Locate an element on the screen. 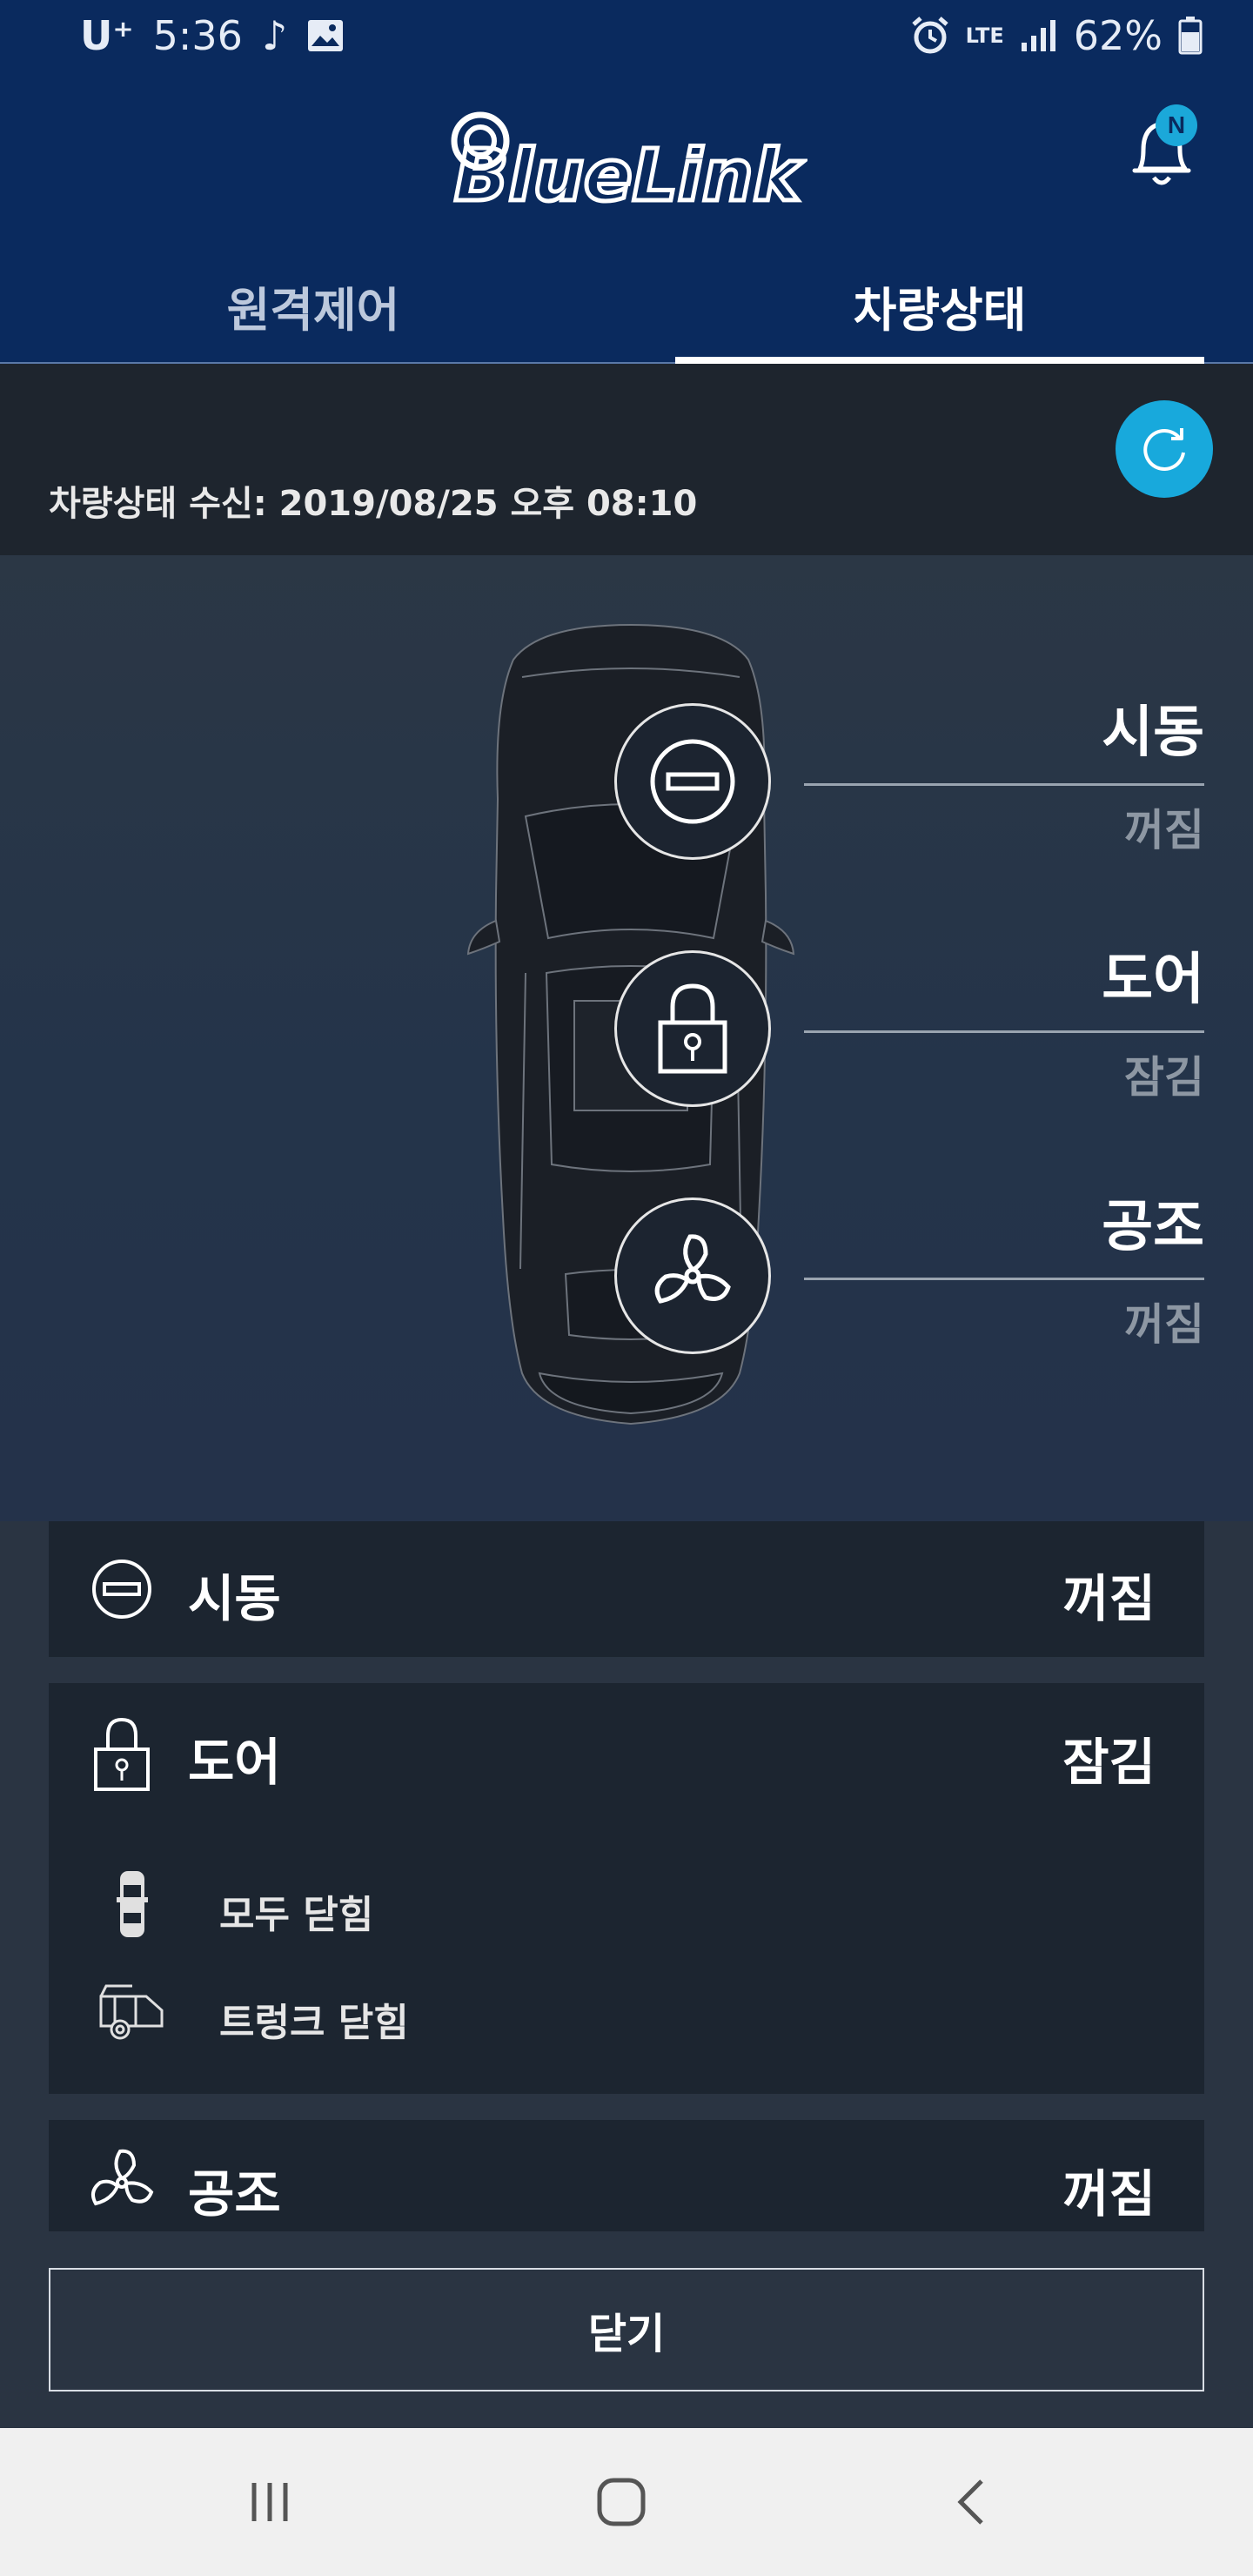 Image resolution: width=1253 pixels, height=2576 pixels. door-callout-line is located at coordinates (1004, 1031).